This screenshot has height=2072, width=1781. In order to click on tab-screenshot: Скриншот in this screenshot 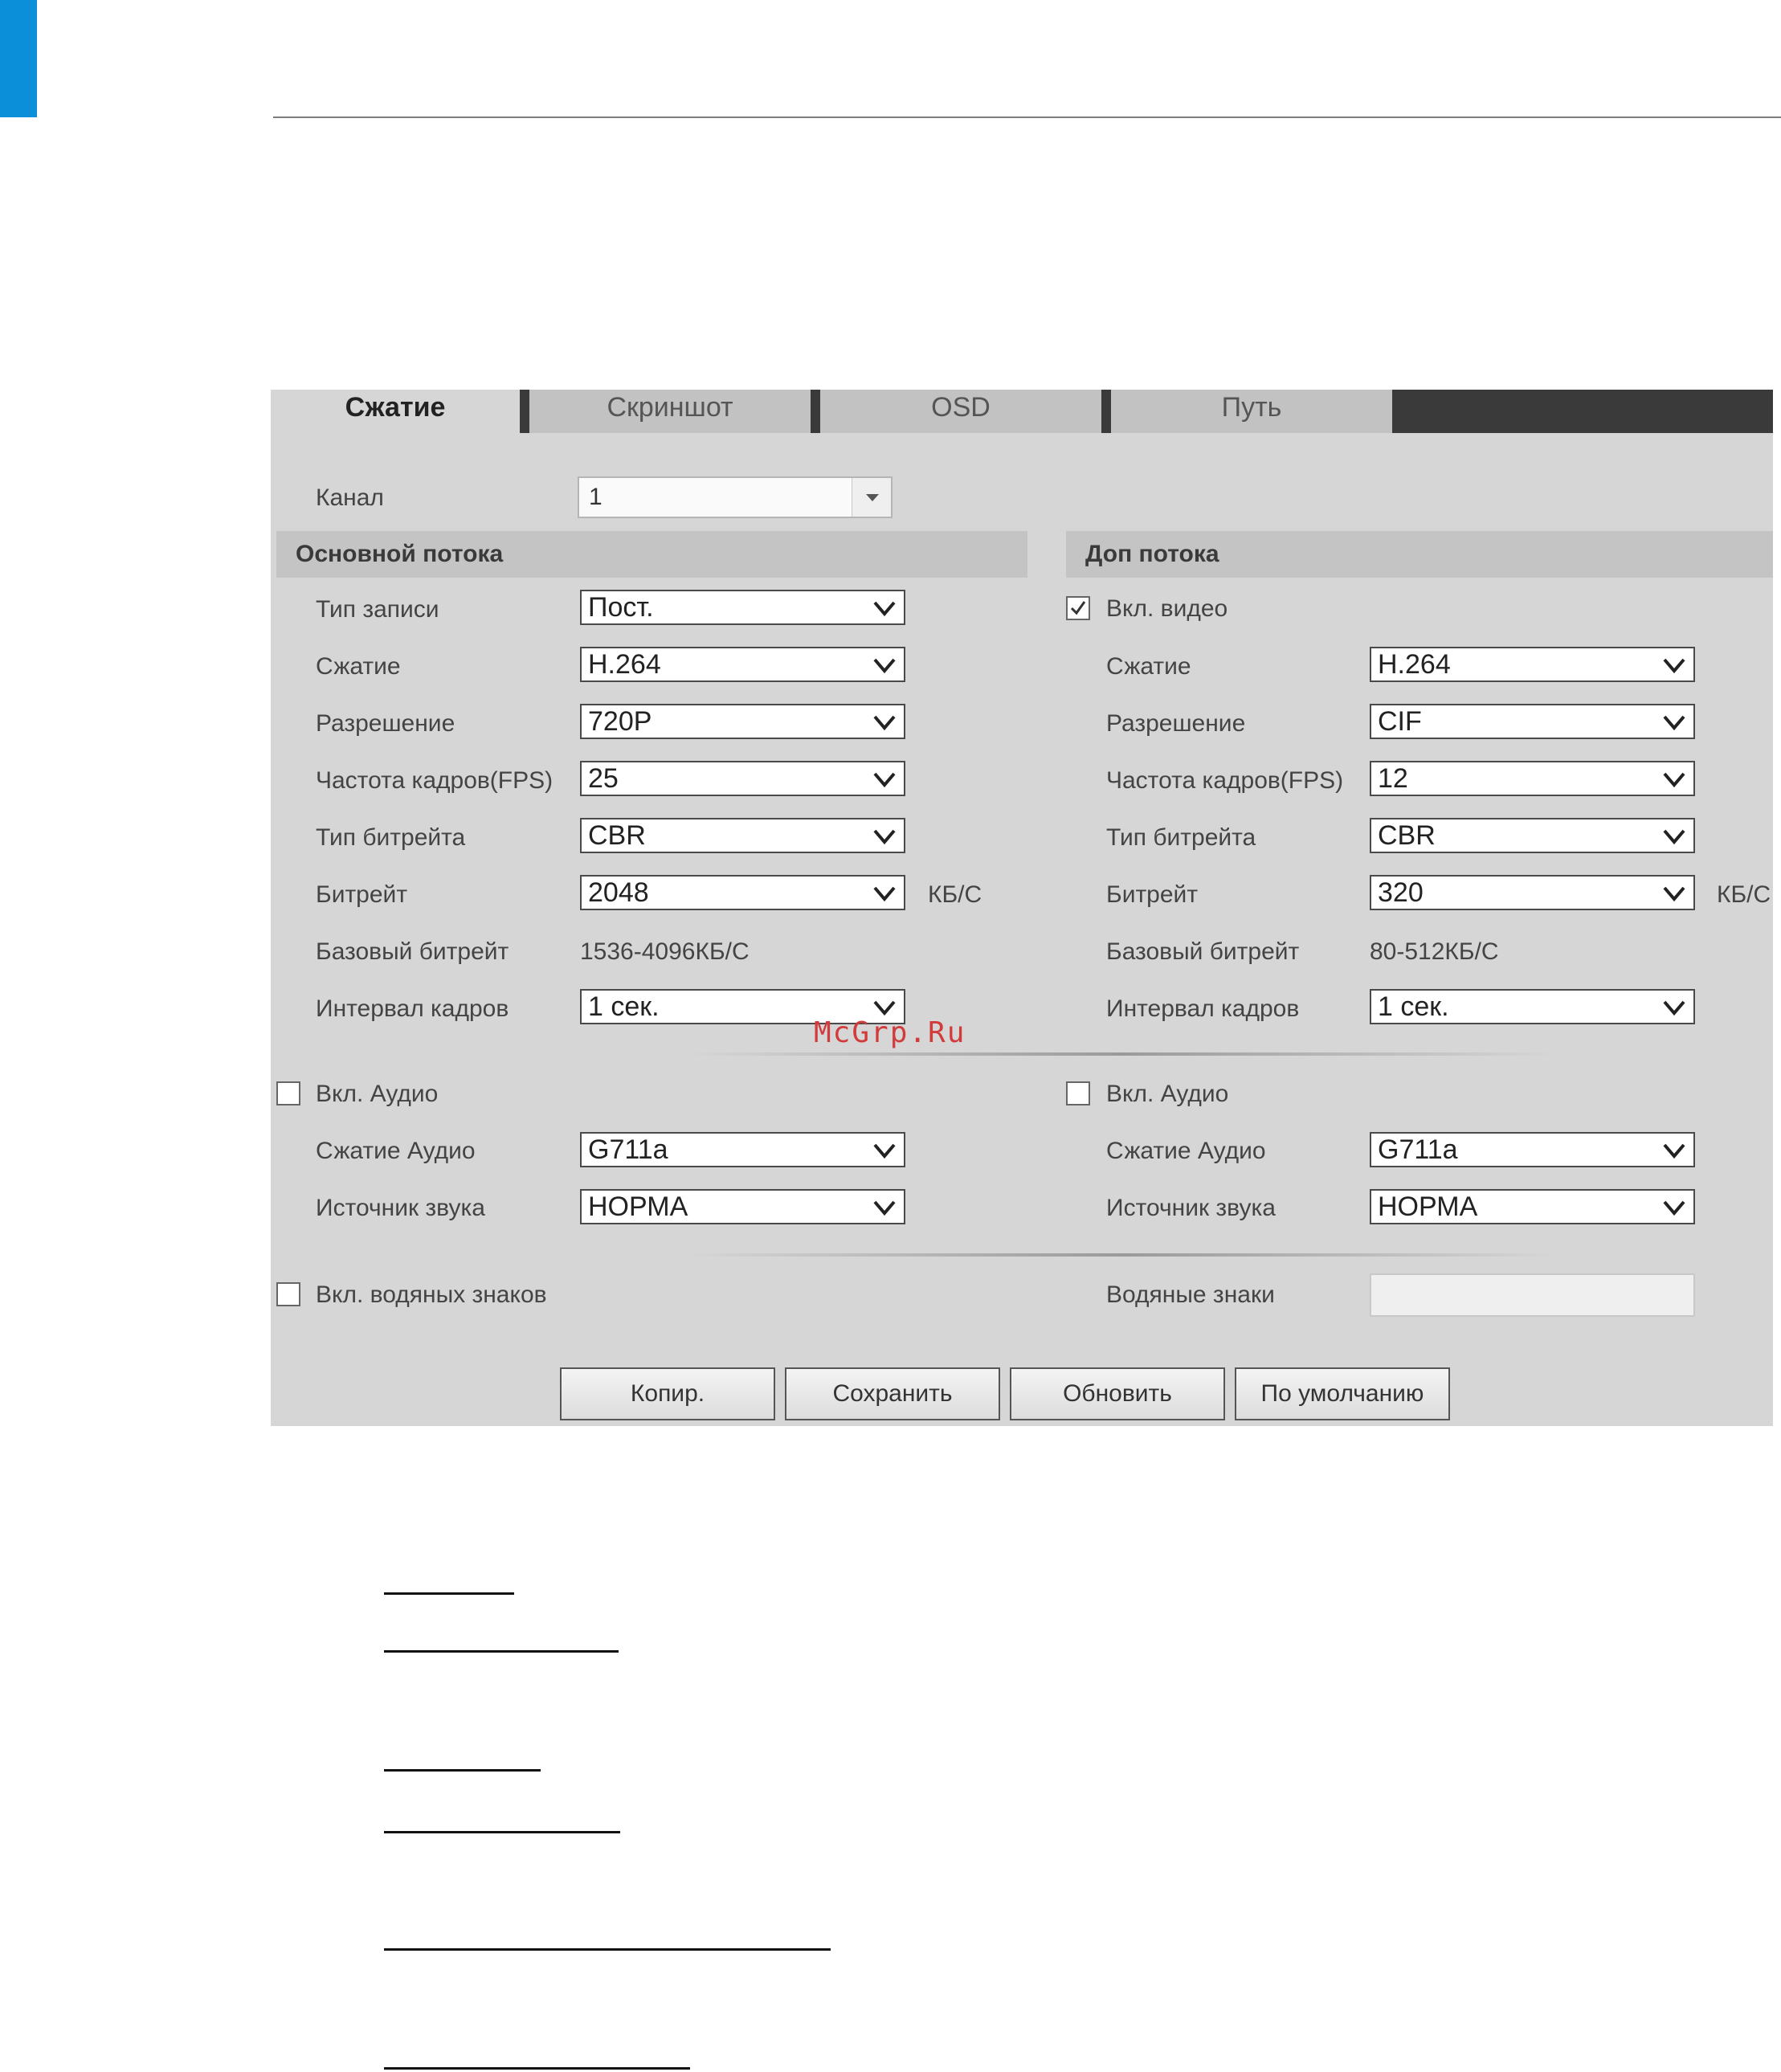, I will do `click(670, 411)`.